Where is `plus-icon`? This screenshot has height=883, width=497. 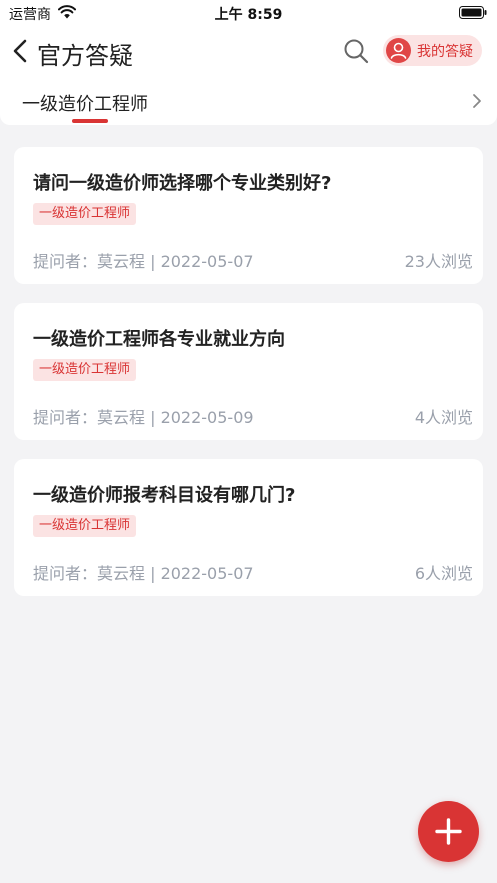 plus-icon is located at coordinates (448, 831).